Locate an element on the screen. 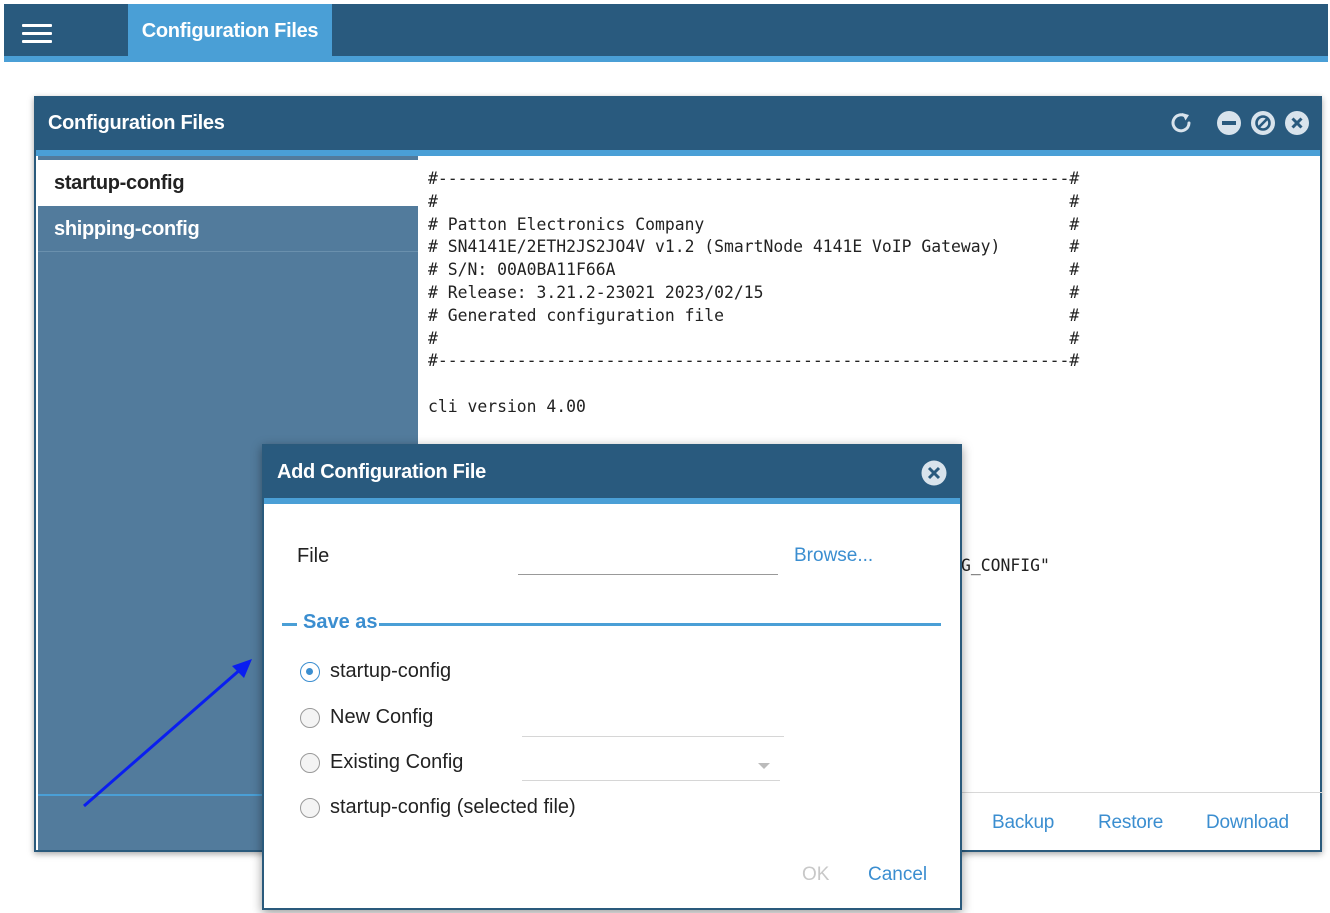  close-icon is located at coordinates (1297, 123).